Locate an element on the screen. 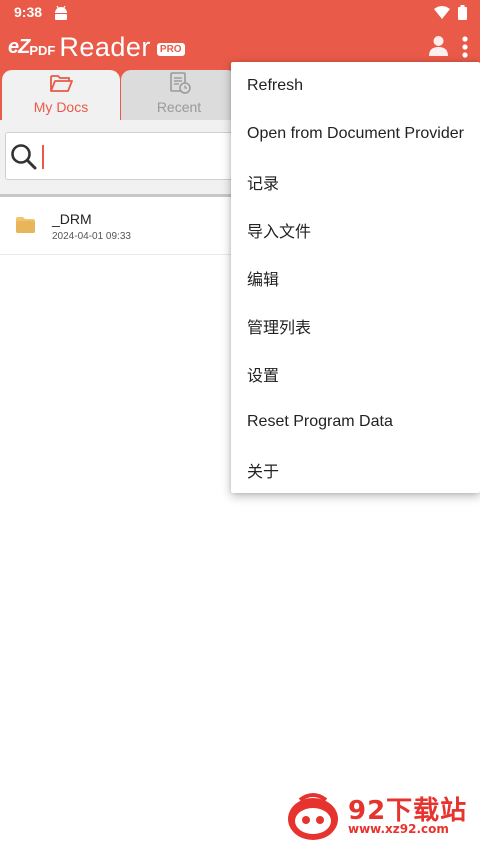 The image size is (480, 854). battery-icon is located at coordinates (462, 12).